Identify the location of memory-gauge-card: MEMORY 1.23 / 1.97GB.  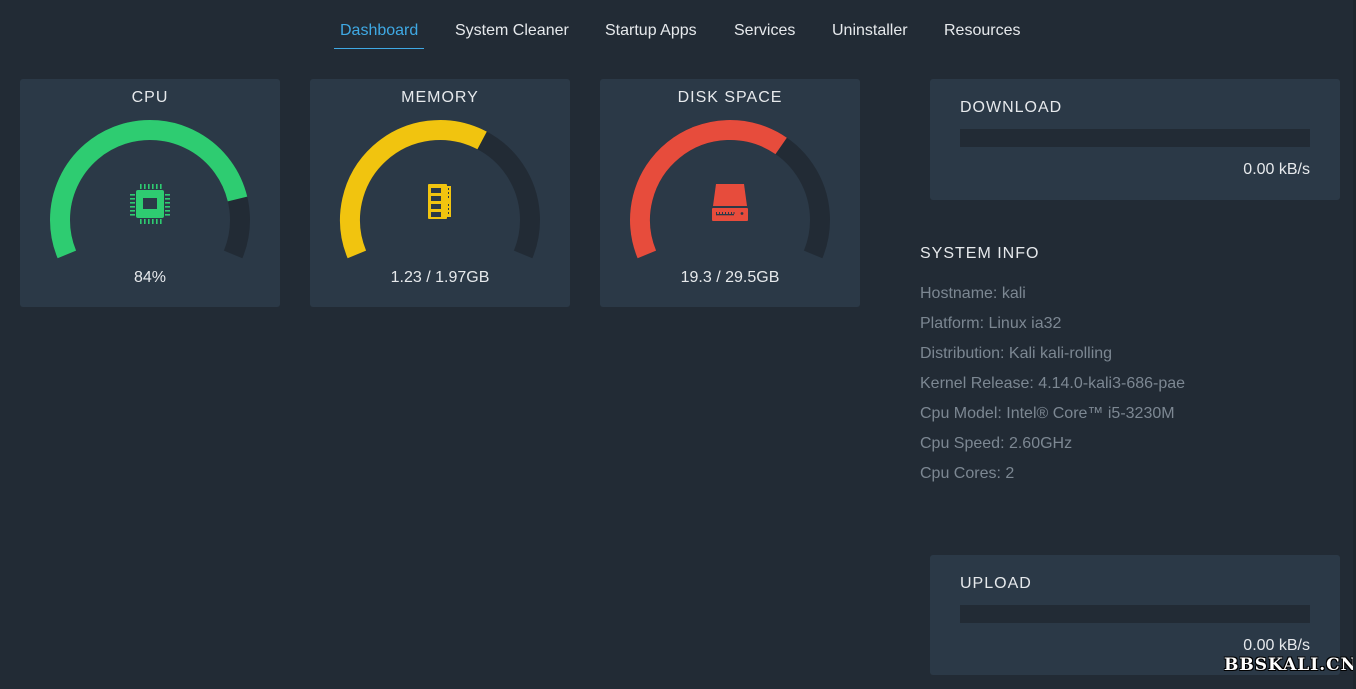
(440, 193).